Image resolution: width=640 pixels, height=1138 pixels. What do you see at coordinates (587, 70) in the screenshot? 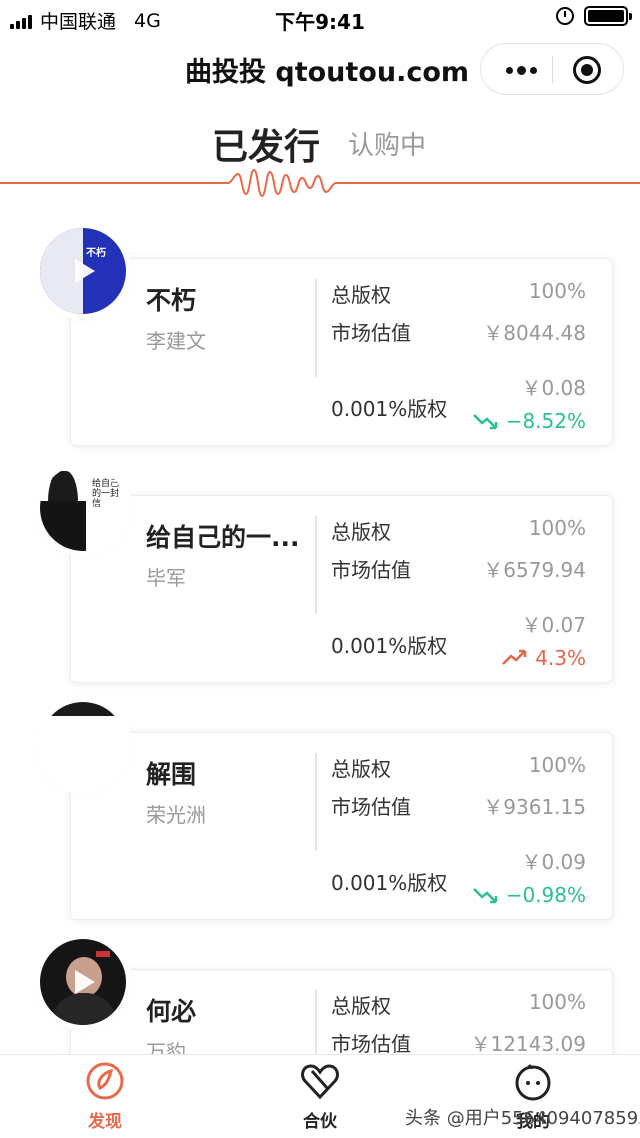
I see `close-target-icon` at bounding box center [587, 70].